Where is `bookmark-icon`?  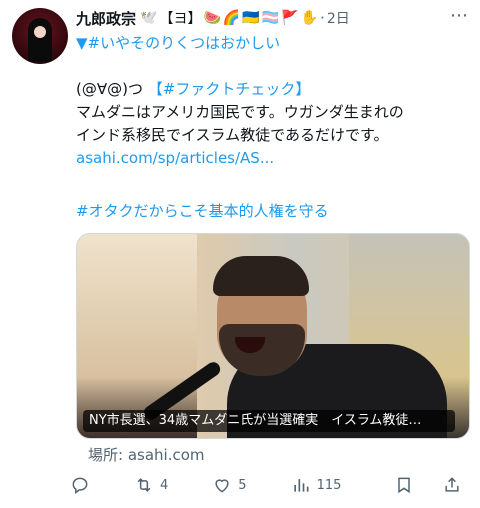 bookmark-icon is located at coordinates (404, 485).